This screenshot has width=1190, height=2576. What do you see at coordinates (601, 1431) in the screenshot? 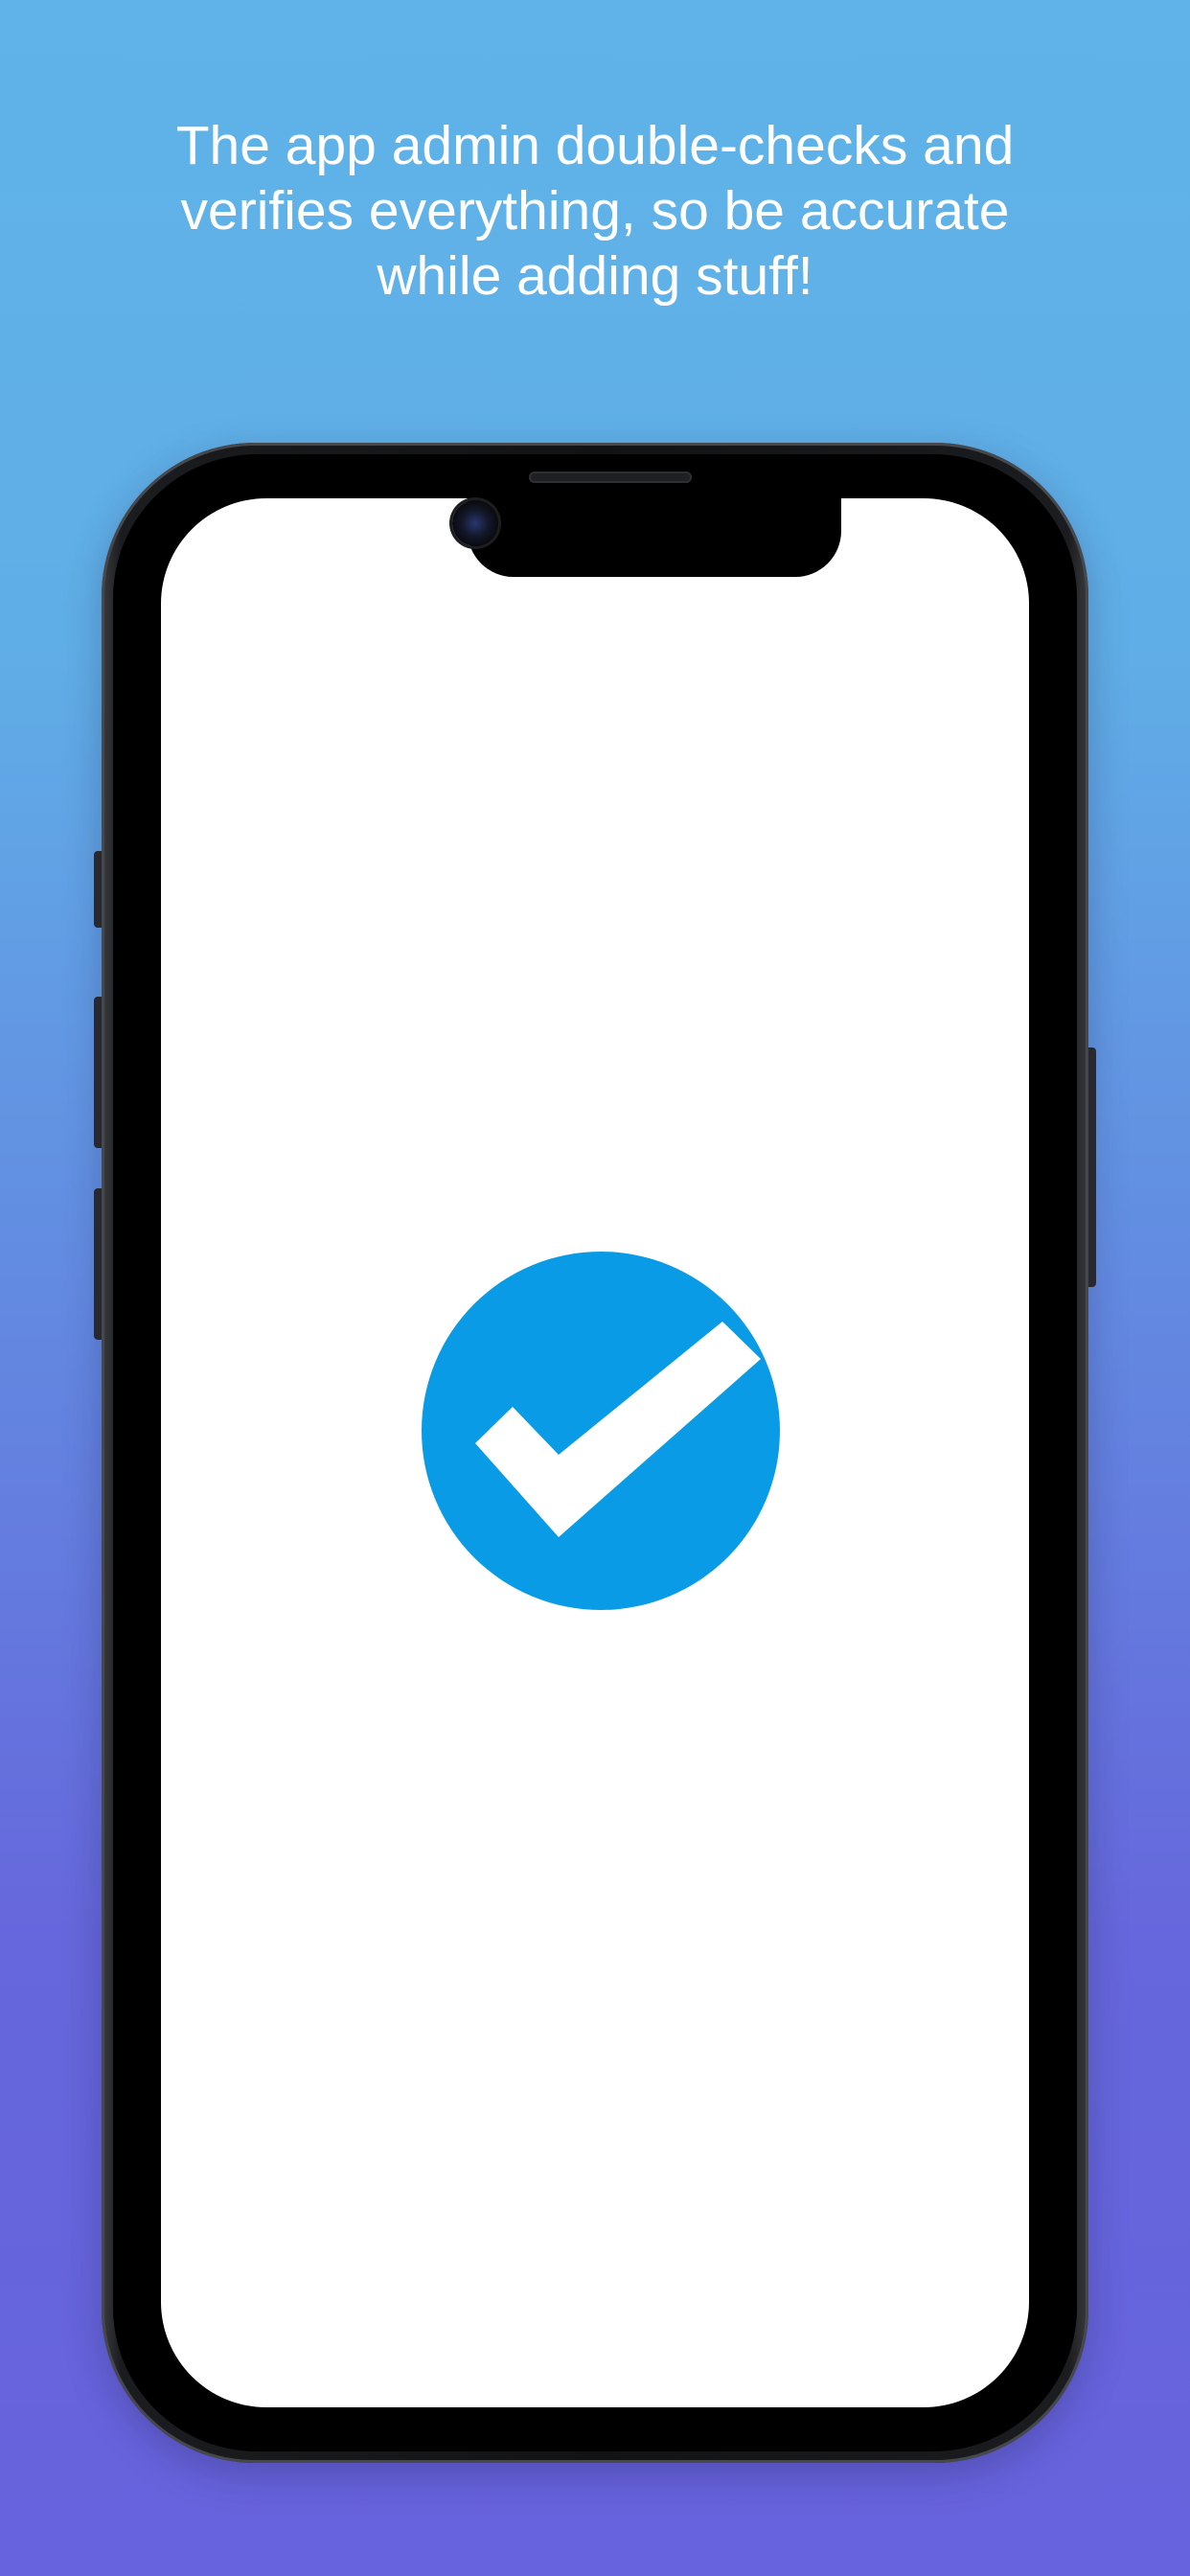
I see `verified-checkmark-icon` at bounding box center [601, 1431].